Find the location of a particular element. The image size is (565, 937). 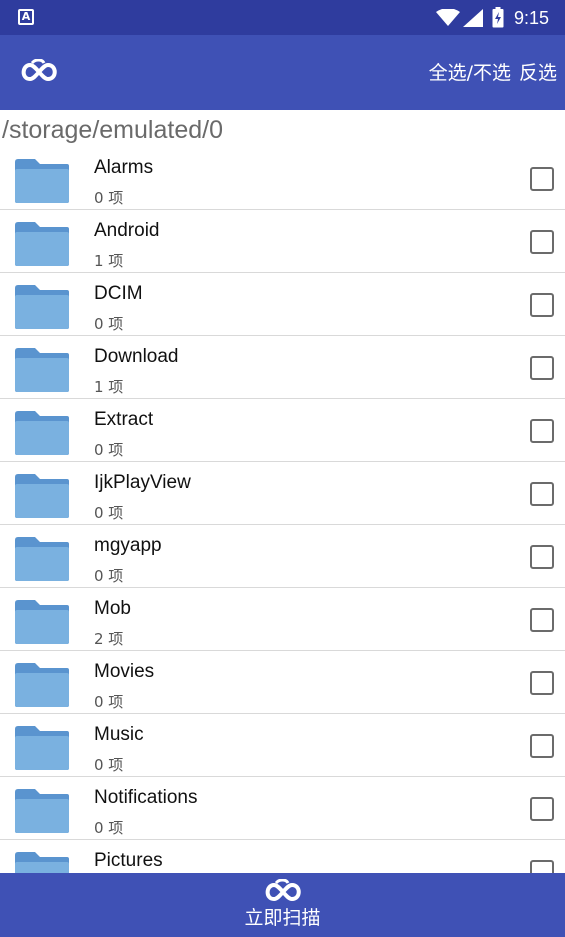

invert-selection-button: 反选 is located at coordinates (538, 73).